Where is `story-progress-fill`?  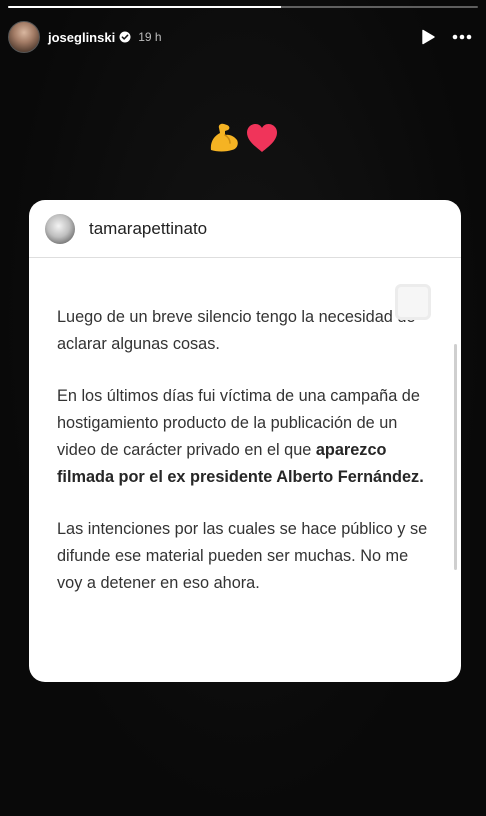
story-progress-fill is located at coordinates (144, 7).